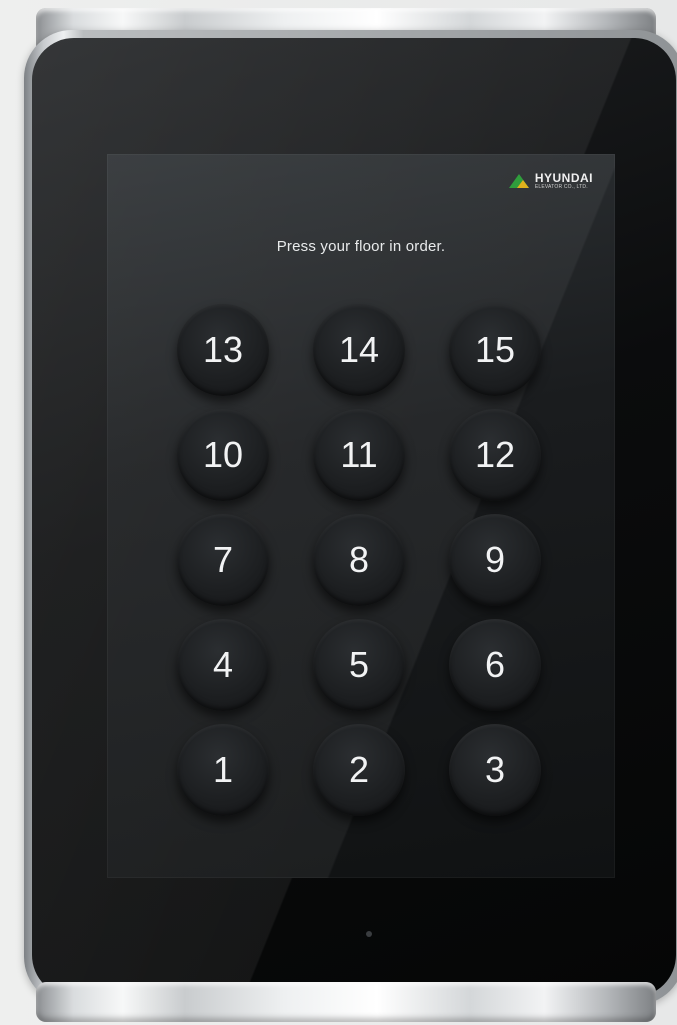  What do you see at coordinates (359, 560) in the screenshot?
I see `floor-button-8: 8` at bounding box center [359, 560].